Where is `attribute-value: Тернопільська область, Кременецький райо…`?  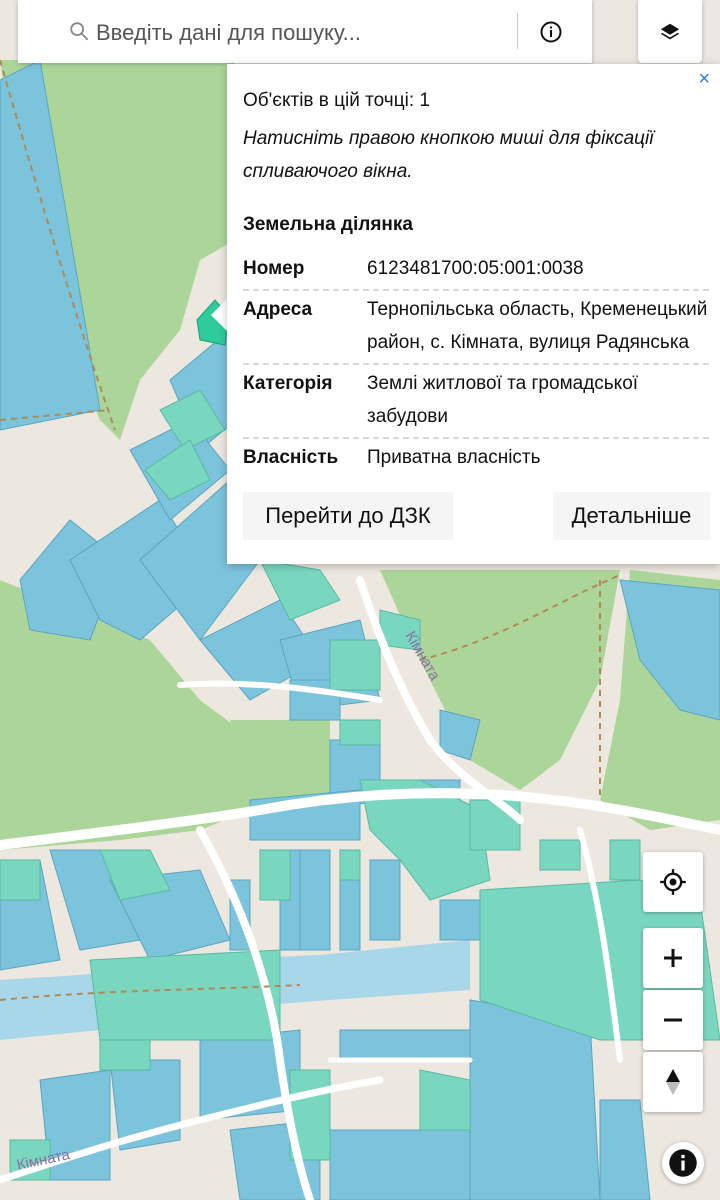 attribute-value: Тернопільська область, Кременецький райо… is located at coordinates (537, 326).